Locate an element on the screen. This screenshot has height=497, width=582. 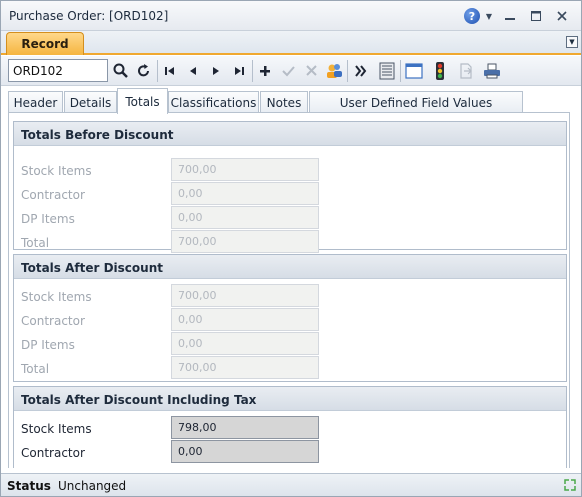
stock-items-field: 798,00 is located at coordinates (245, 427).